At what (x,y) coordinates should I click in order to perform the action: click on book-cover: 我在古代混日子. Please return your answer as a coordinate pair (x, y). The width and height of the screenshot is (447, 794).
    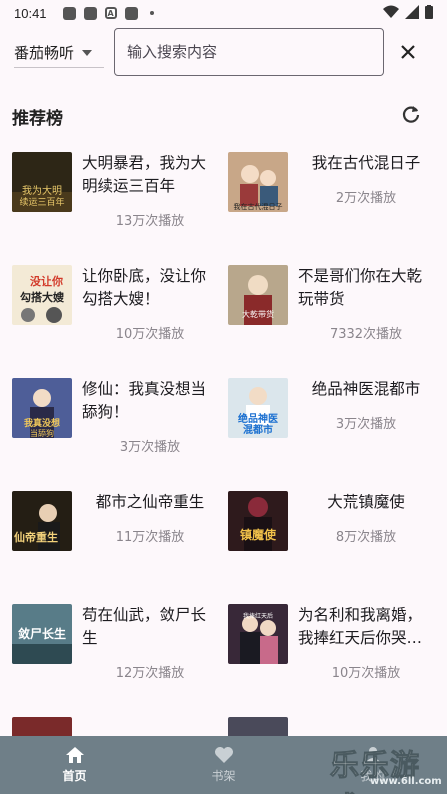
    Looking at the image, I should click on (258, 182).